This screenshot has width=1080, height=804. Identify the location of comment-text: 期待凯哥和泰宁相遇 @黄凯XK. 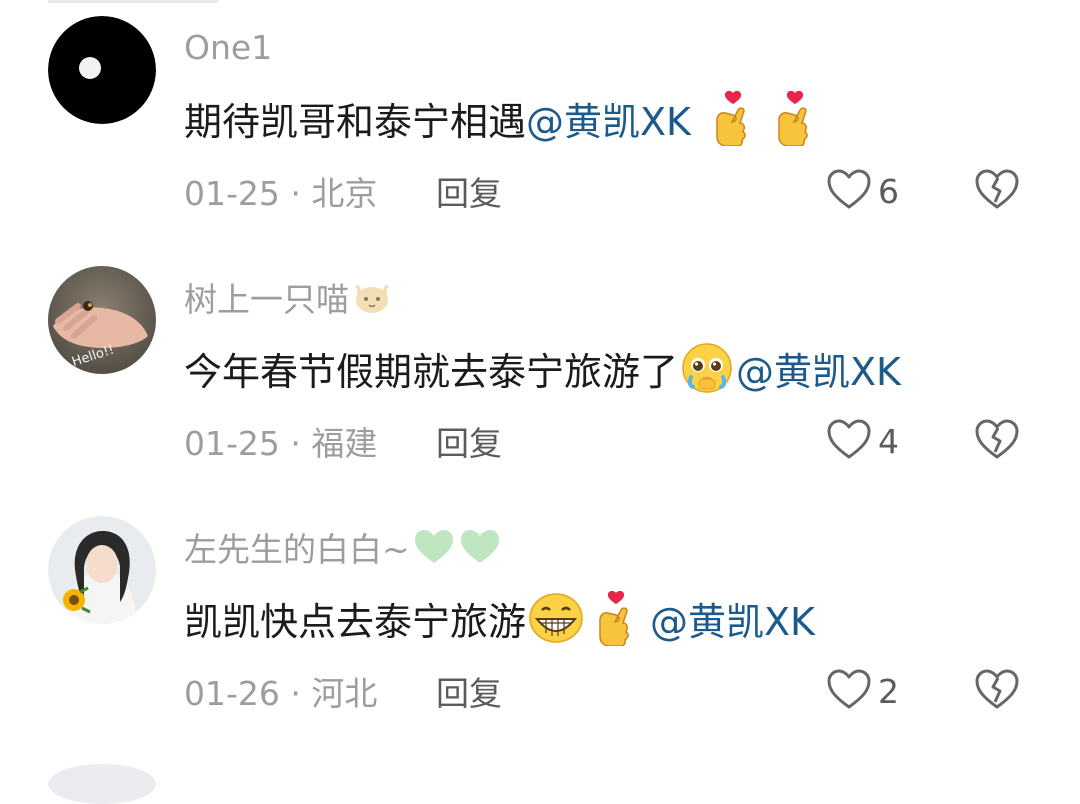
(502, 118).